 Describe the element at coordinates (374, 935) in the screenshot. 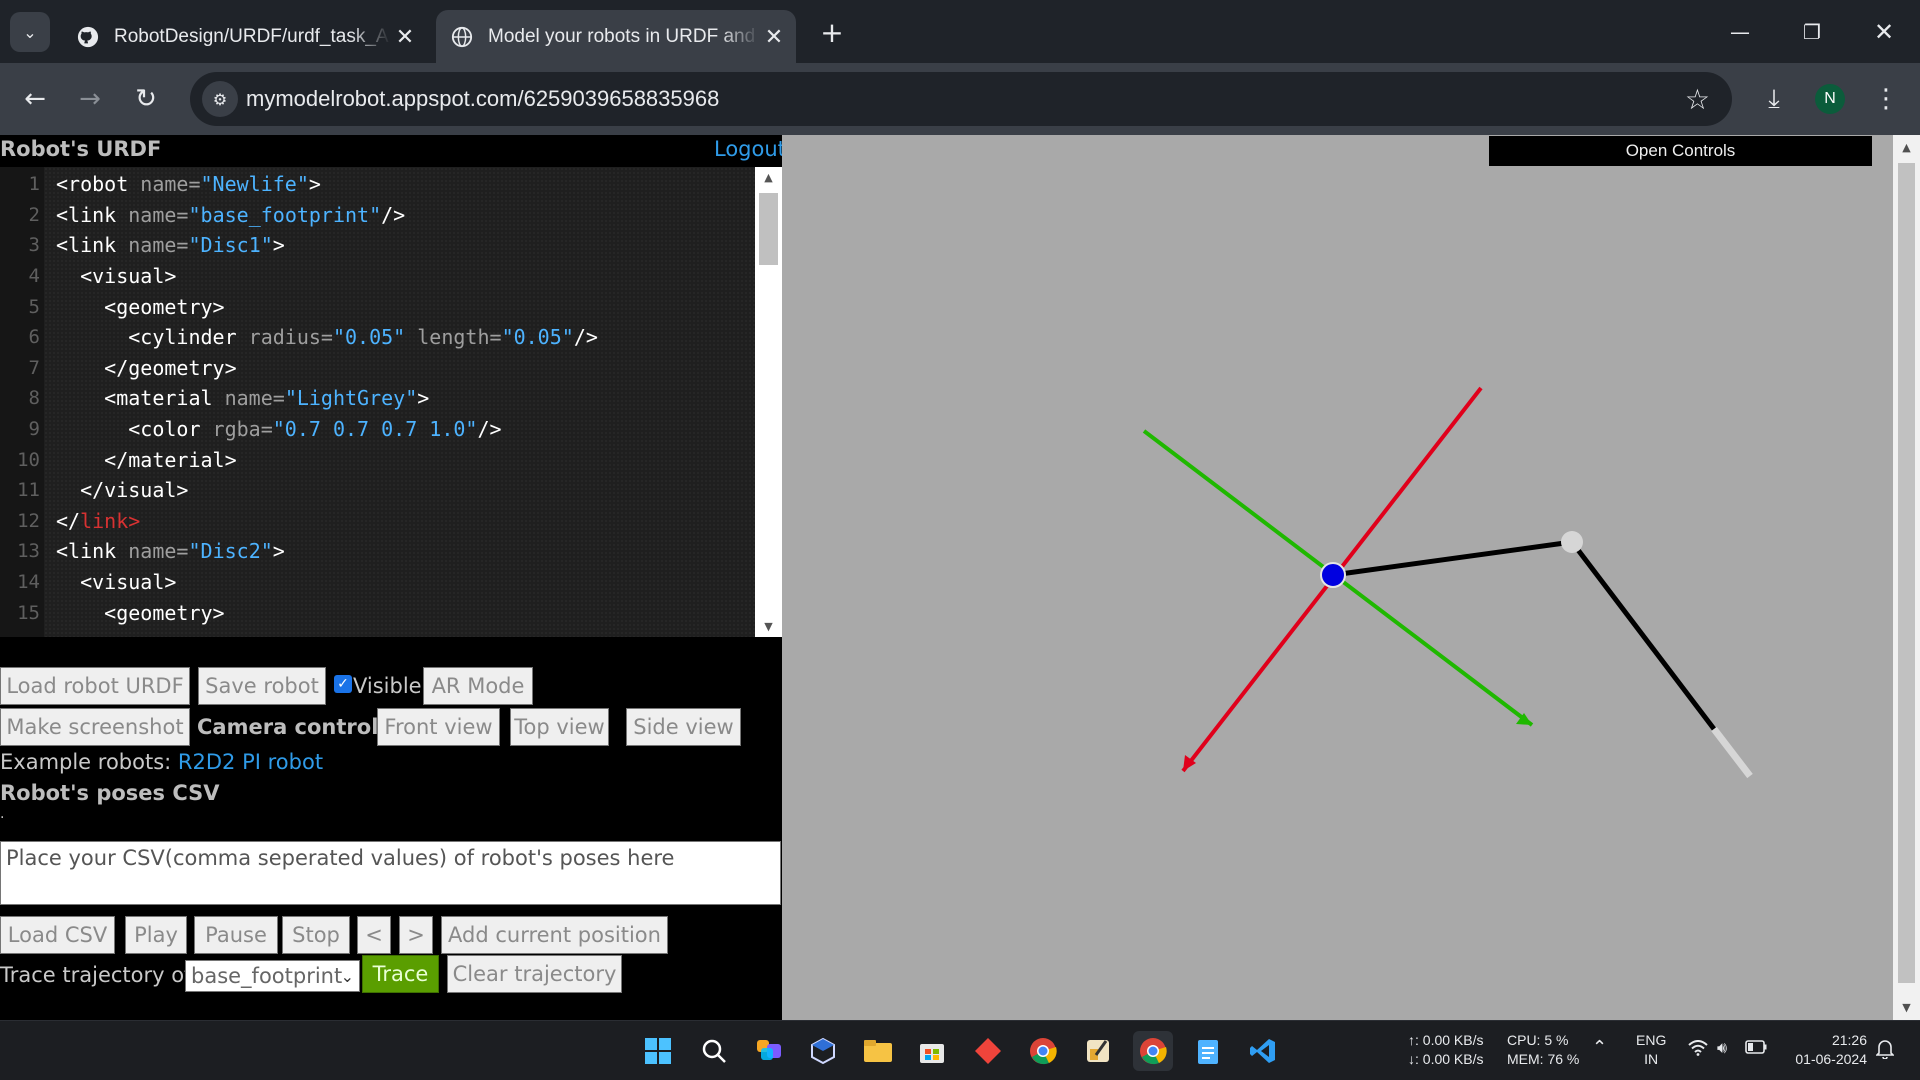

I see `previous-button: <` at that location.